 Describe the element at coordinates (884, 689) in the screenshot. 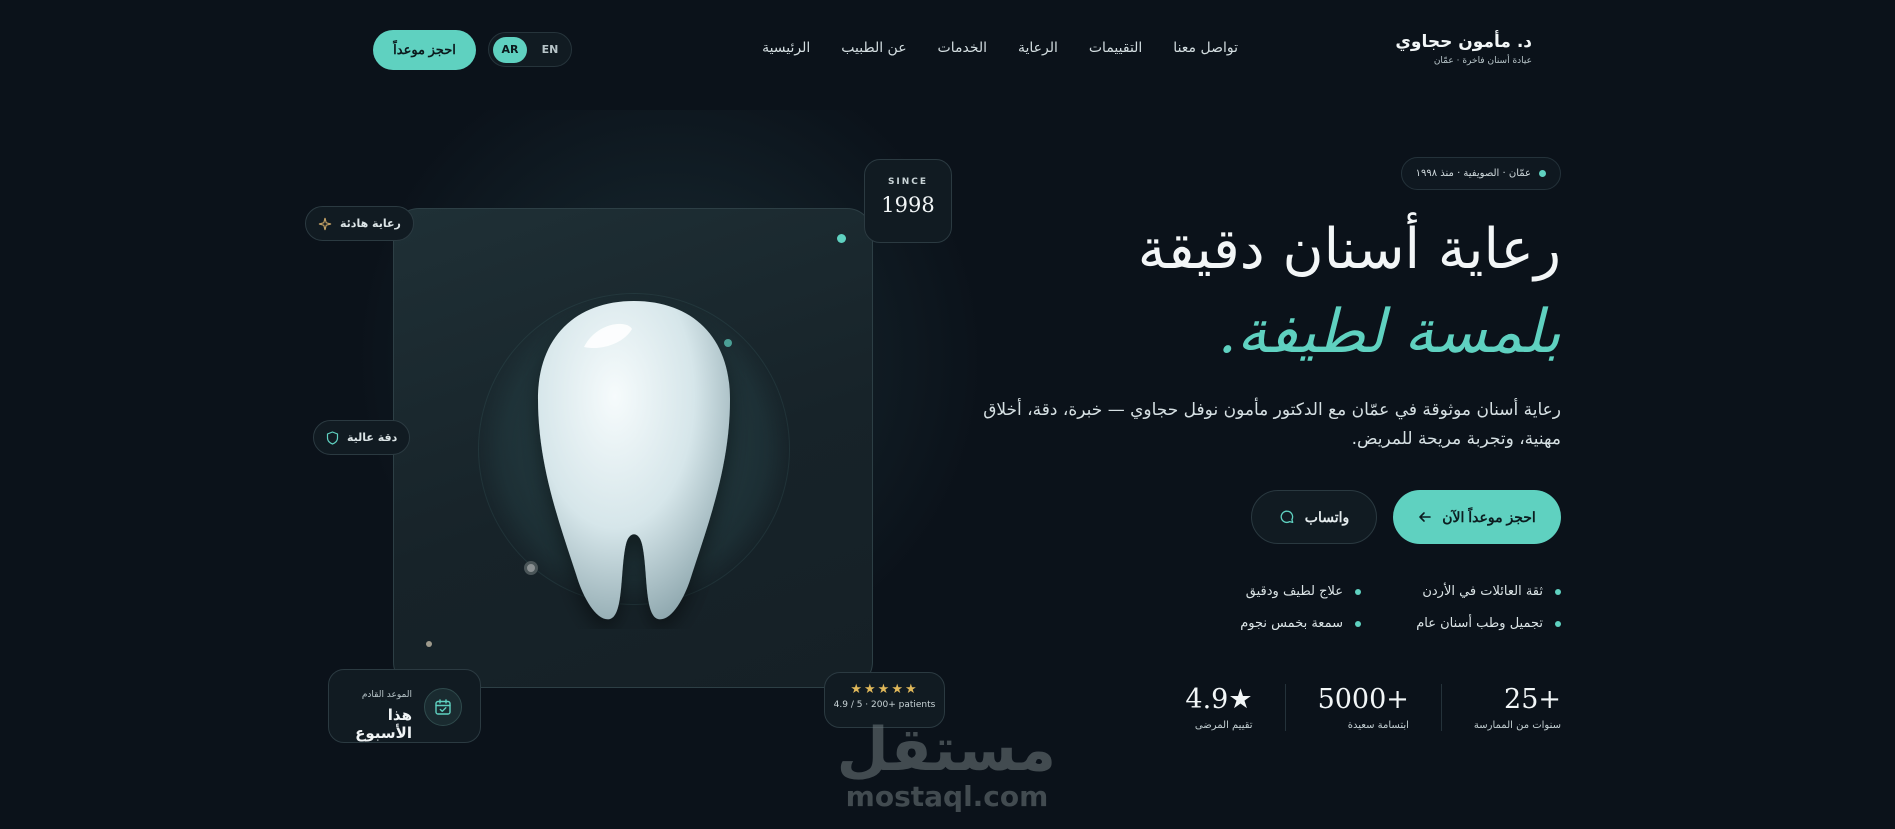

I see `star-rating-icon: ★★★★★` at that location.